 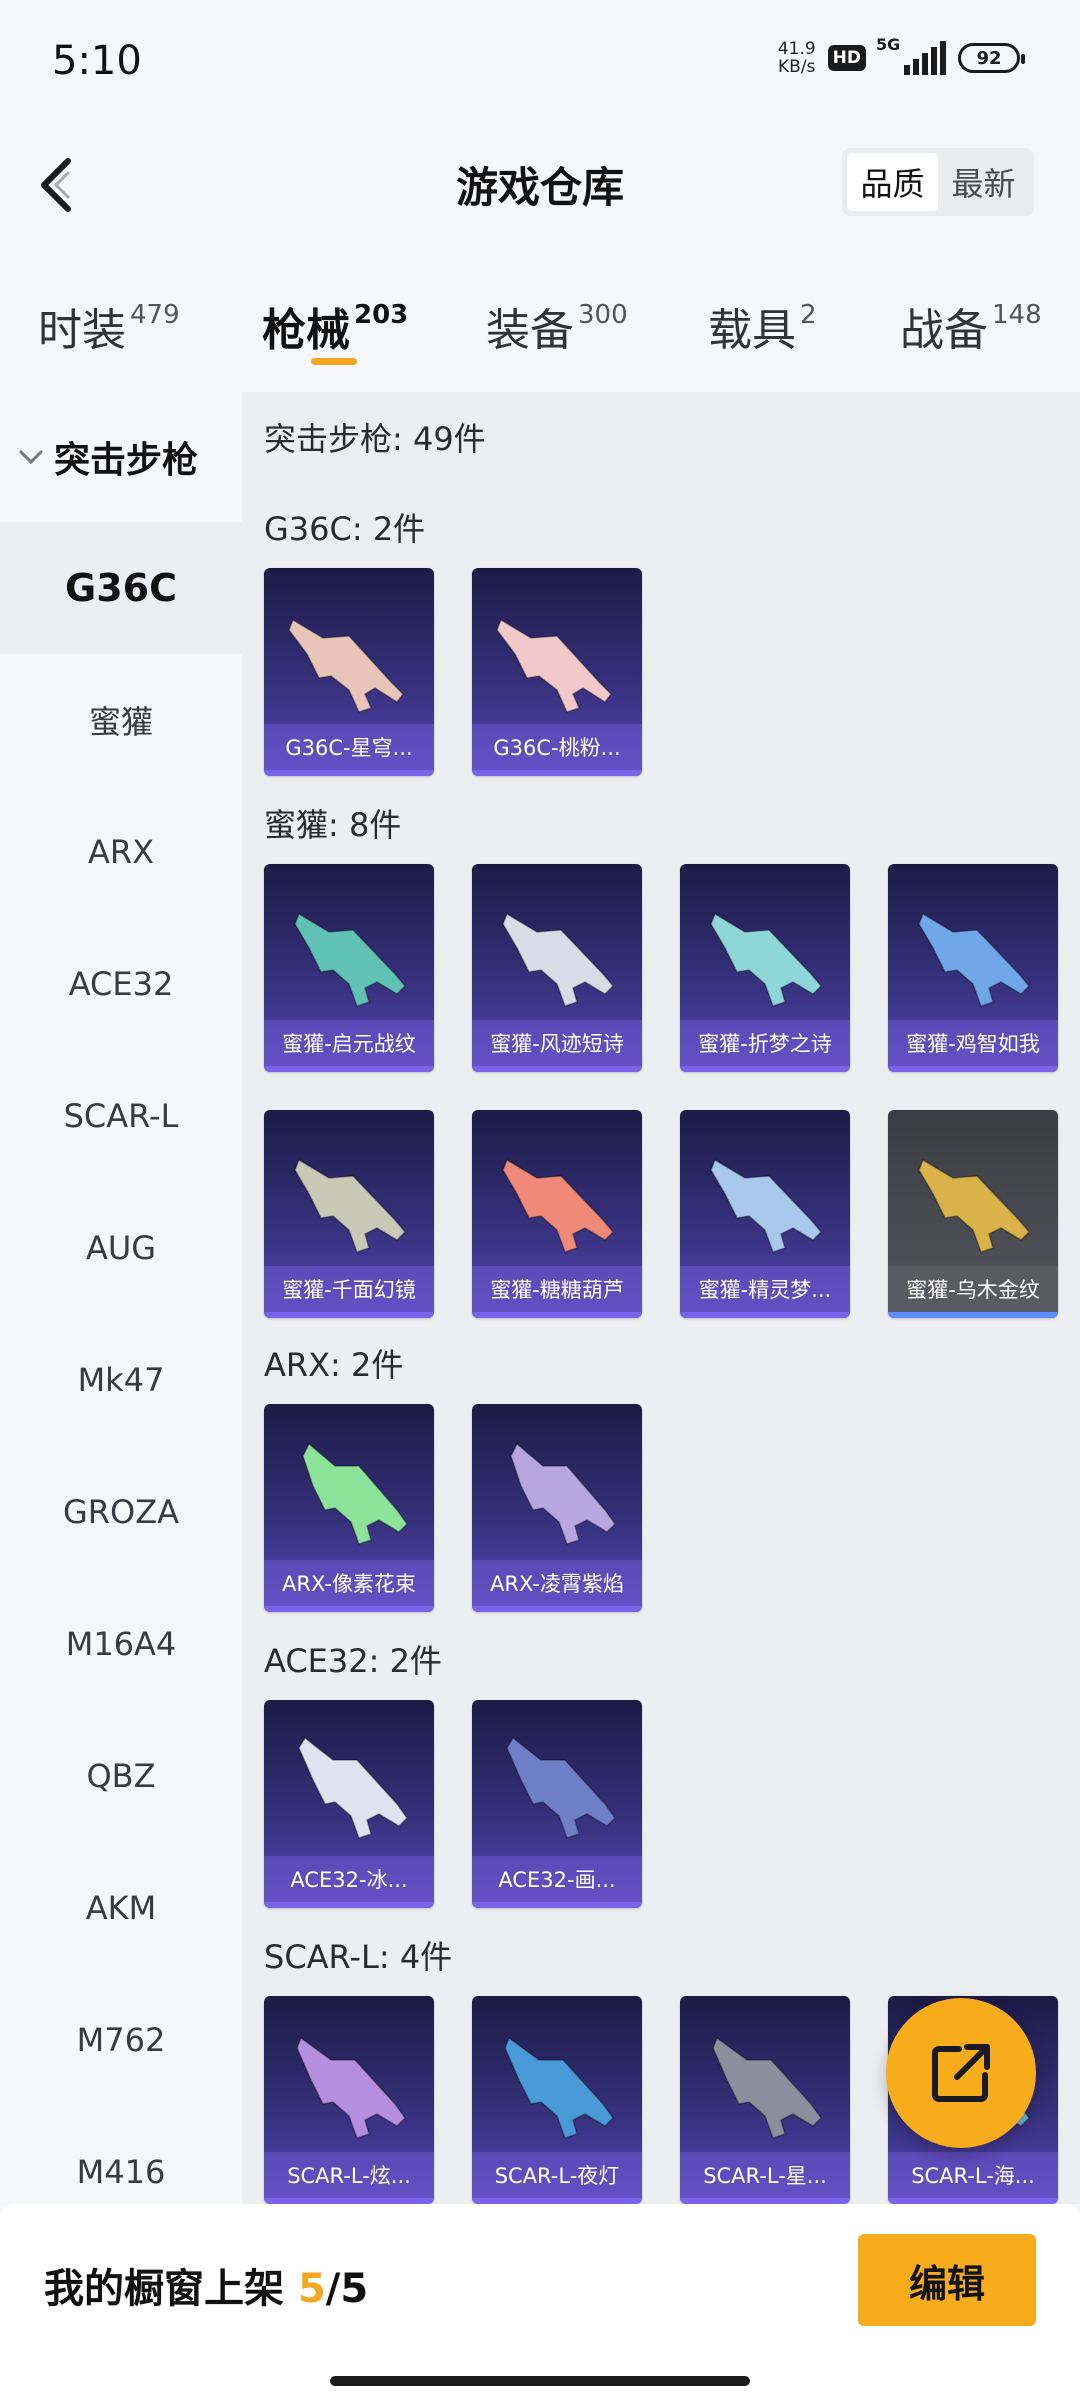 I want to click on group-title-arx: ARX: 2件, so click(x=334, y=1365).